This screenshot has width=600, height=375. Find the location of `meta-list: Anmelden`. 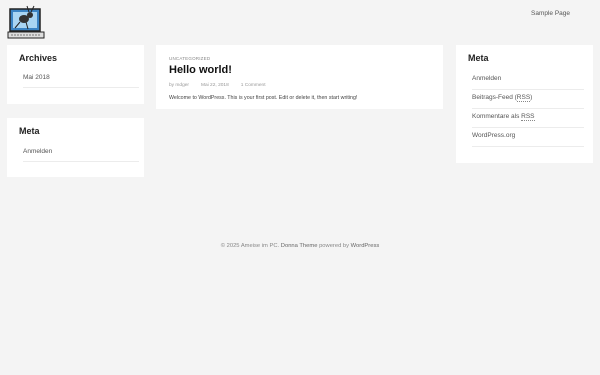

meta-list: Anmelden is located at coordinates (81, 153).